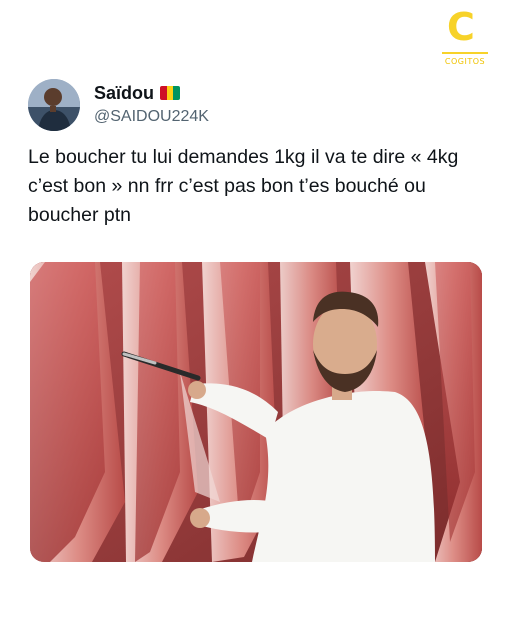  I want to click on user-info: Saïdou @SAIDOU224K, so click(151, 105).